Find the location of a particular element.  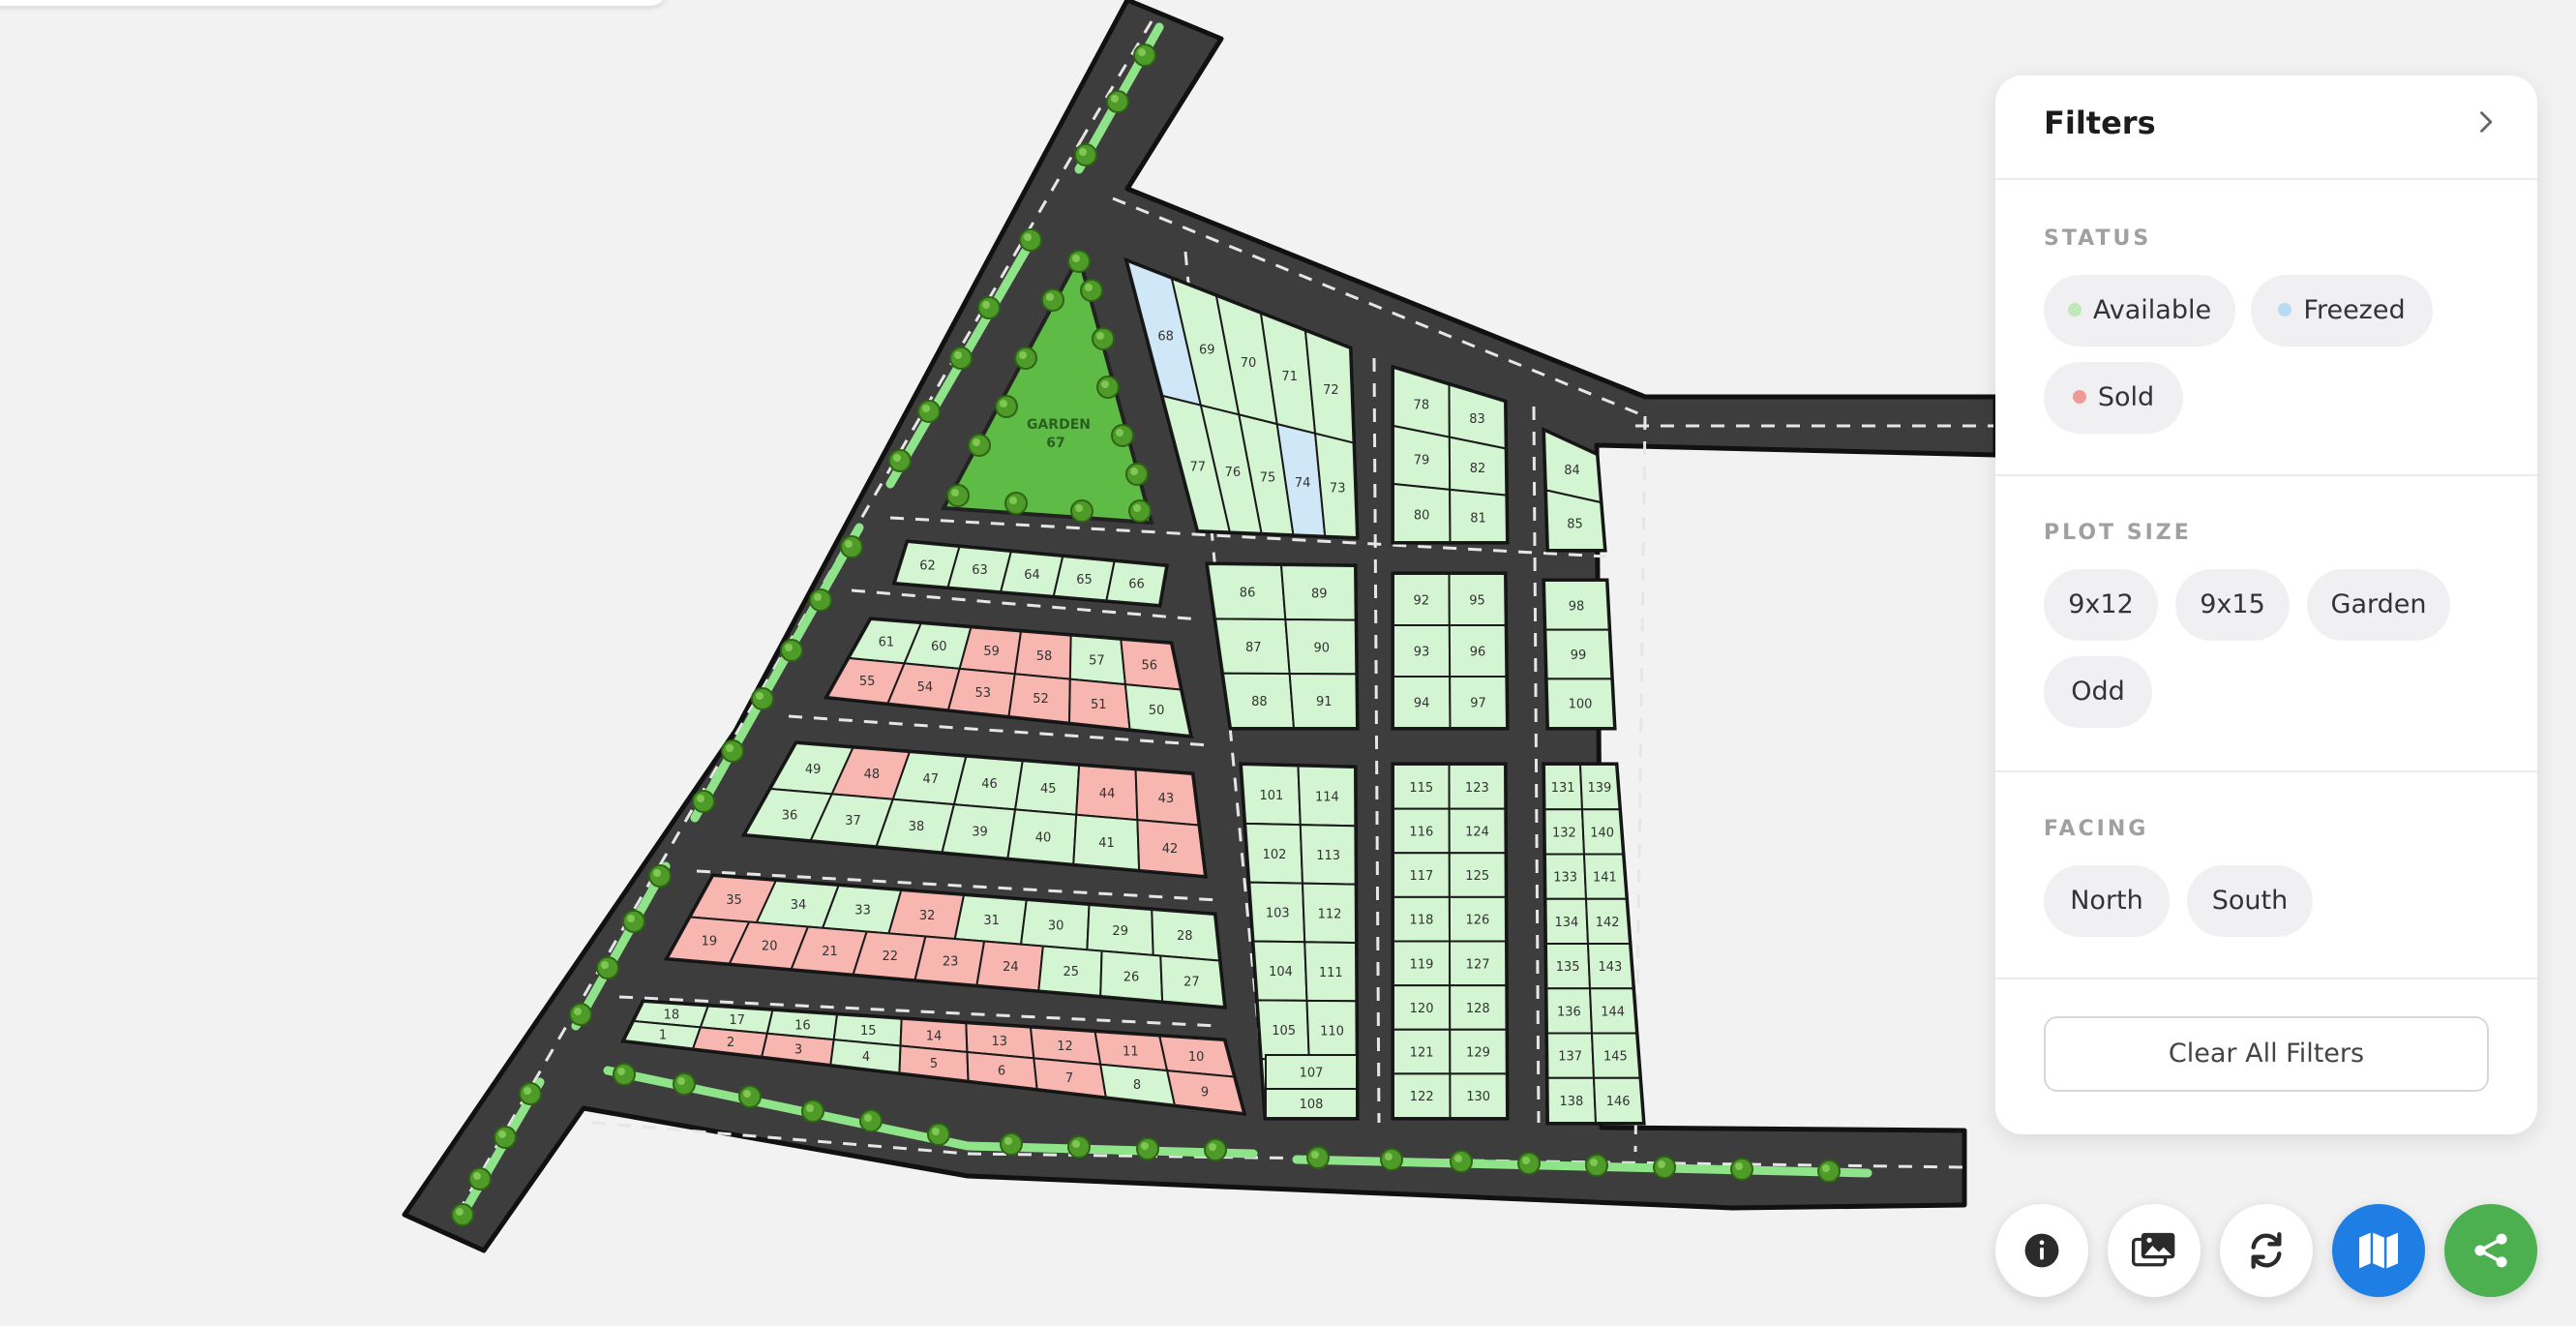

gallery-button is located at coordinates (2154, 1251).